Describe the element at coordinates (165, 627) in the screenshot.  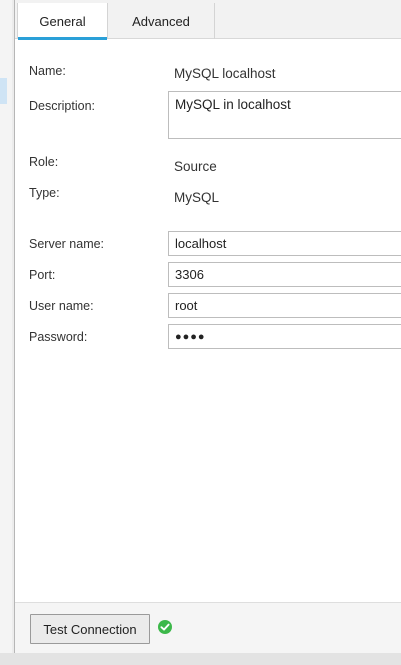
I see `check-circle-icon` at that location.